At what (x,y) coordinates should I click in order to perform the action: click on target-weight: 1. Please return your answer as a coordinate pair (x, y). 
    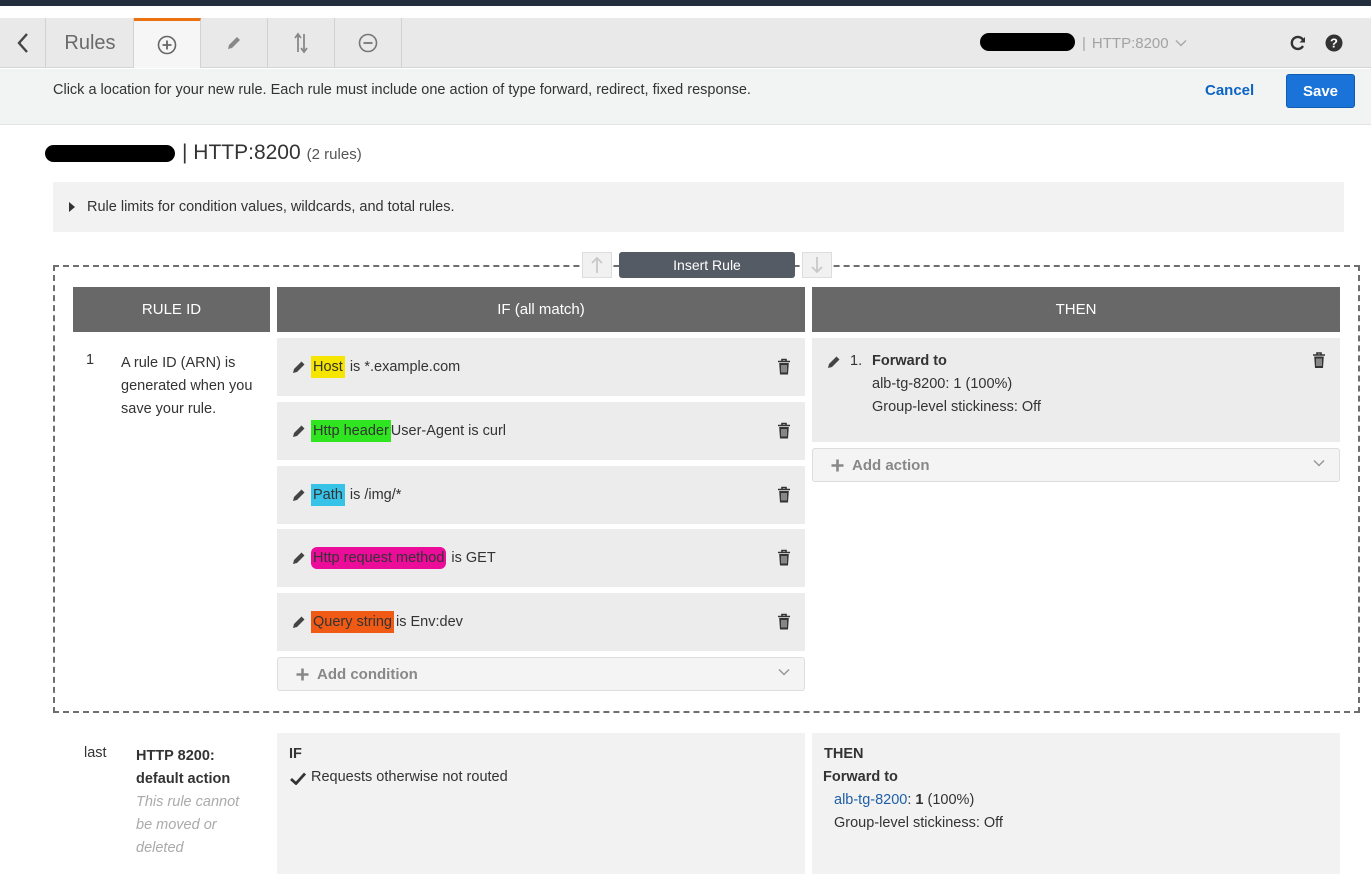
    Looking at the image, I should click on (919, 800).